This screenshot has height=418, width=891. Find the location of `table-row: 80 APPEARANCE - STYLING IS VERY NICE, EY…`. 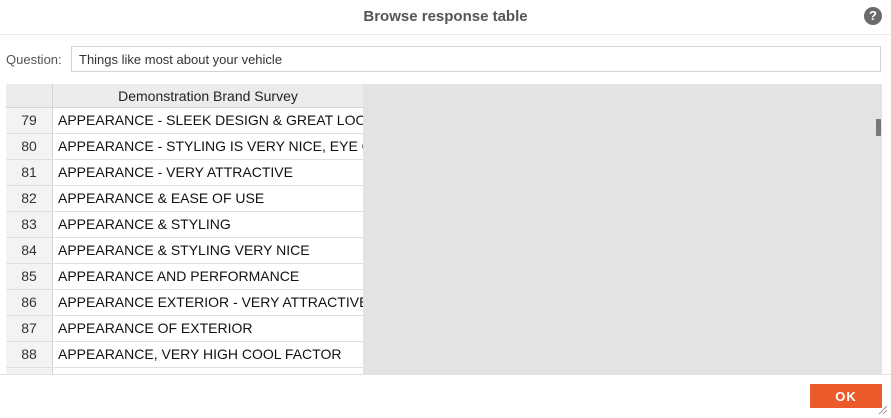

table-row: 80 APPEARANCE - STYLING IS VERY NICE, EY… is located at coordinates (184, 147).